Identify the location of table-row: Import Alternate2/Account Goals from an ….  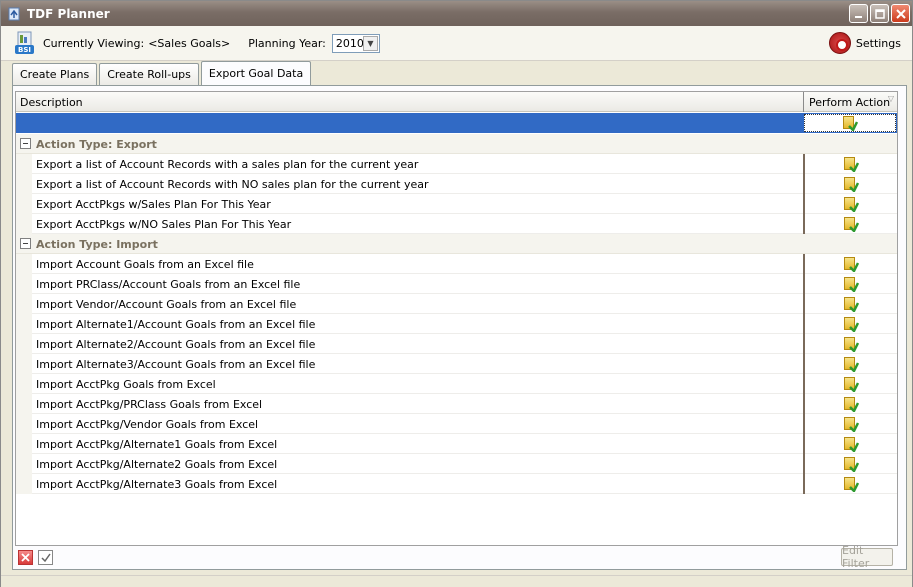
(456, 344).